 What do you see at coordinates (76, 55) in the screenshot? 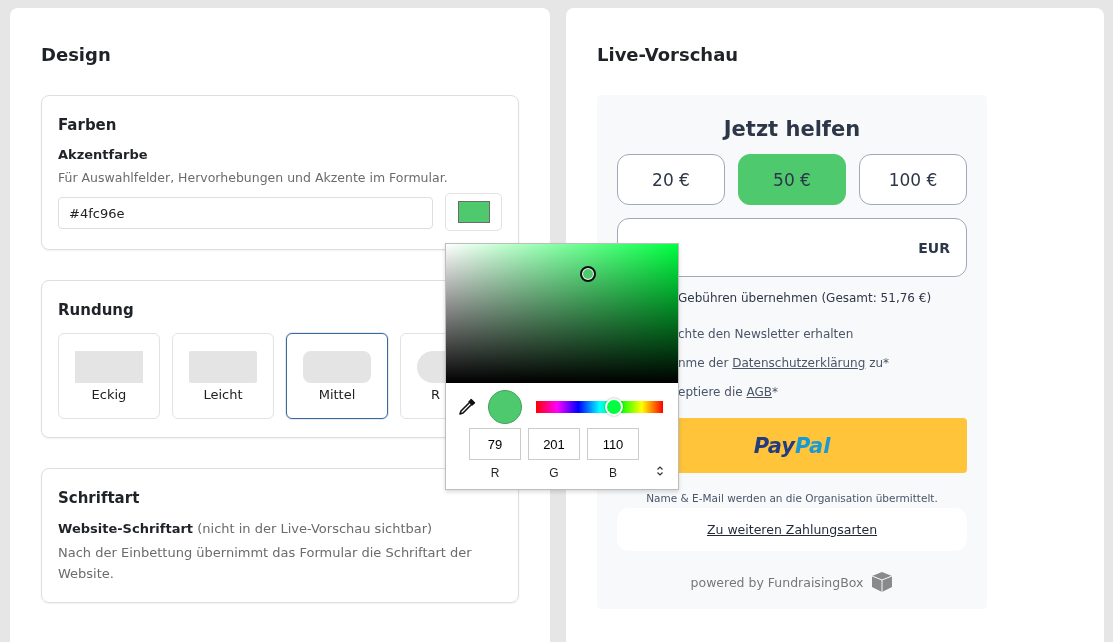
I see `panel-title: Design` at bounding box center [76, 55].